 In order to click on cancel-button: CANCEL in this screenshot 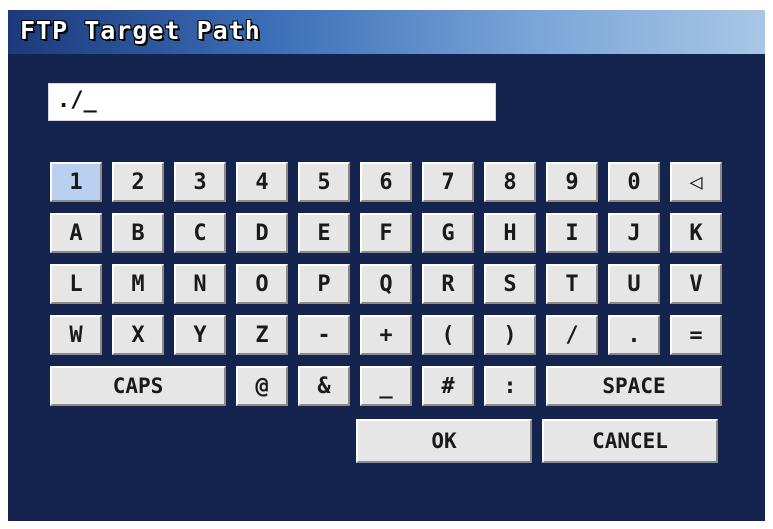, I will do `click(630, 441)`.